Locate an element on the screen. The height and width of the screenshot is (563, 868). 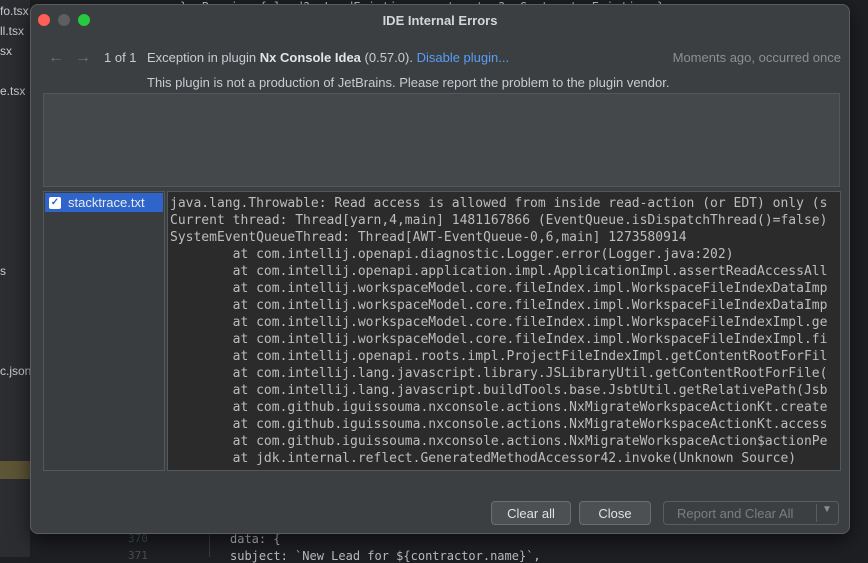
close-button: Close is located at coordinates (615, 513).